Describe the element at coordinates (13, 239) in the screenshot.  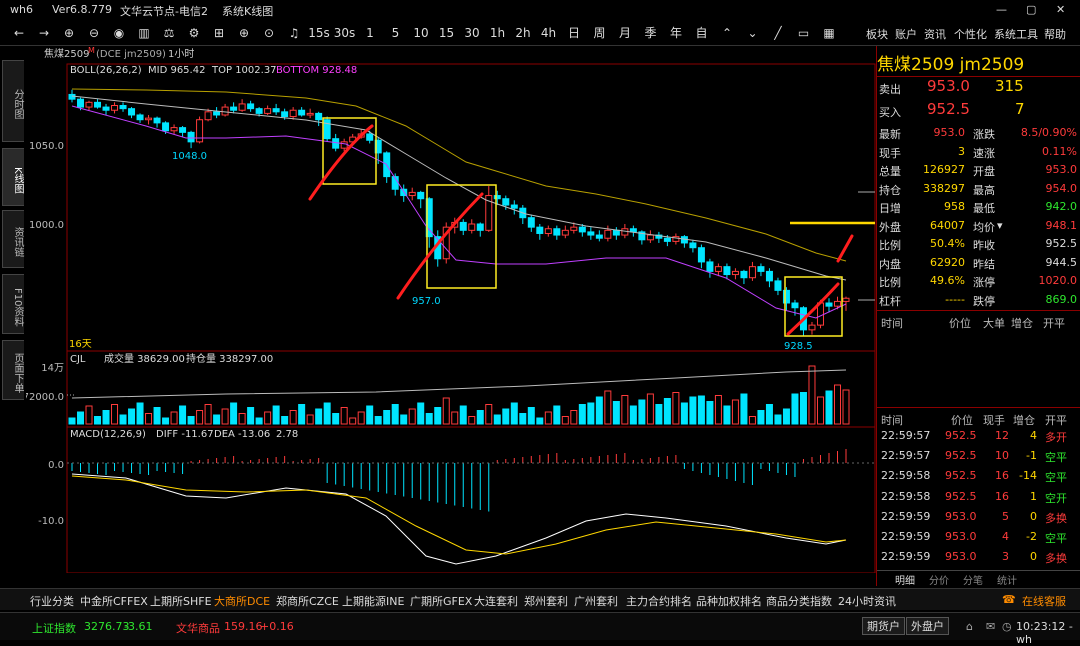
I see `left-tab-2: 资讯链` at that location.